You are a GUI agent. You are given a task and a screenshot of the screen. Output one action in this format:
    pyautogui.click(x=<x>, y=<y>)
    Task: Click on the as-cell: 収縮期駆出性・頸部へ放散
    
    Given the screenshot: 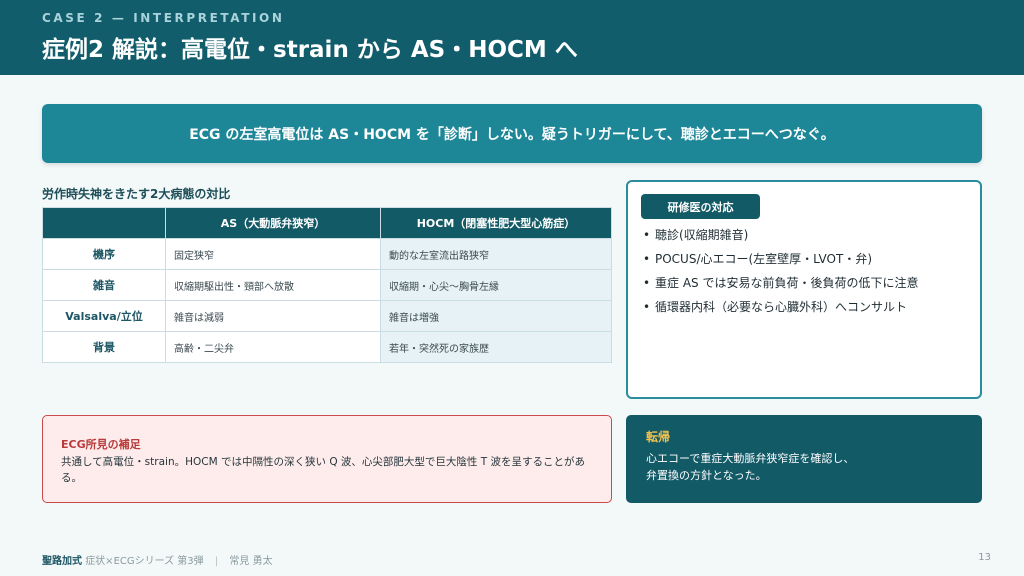 What is the action you would take?
    pyautogui.click(x=273, y=285)
    